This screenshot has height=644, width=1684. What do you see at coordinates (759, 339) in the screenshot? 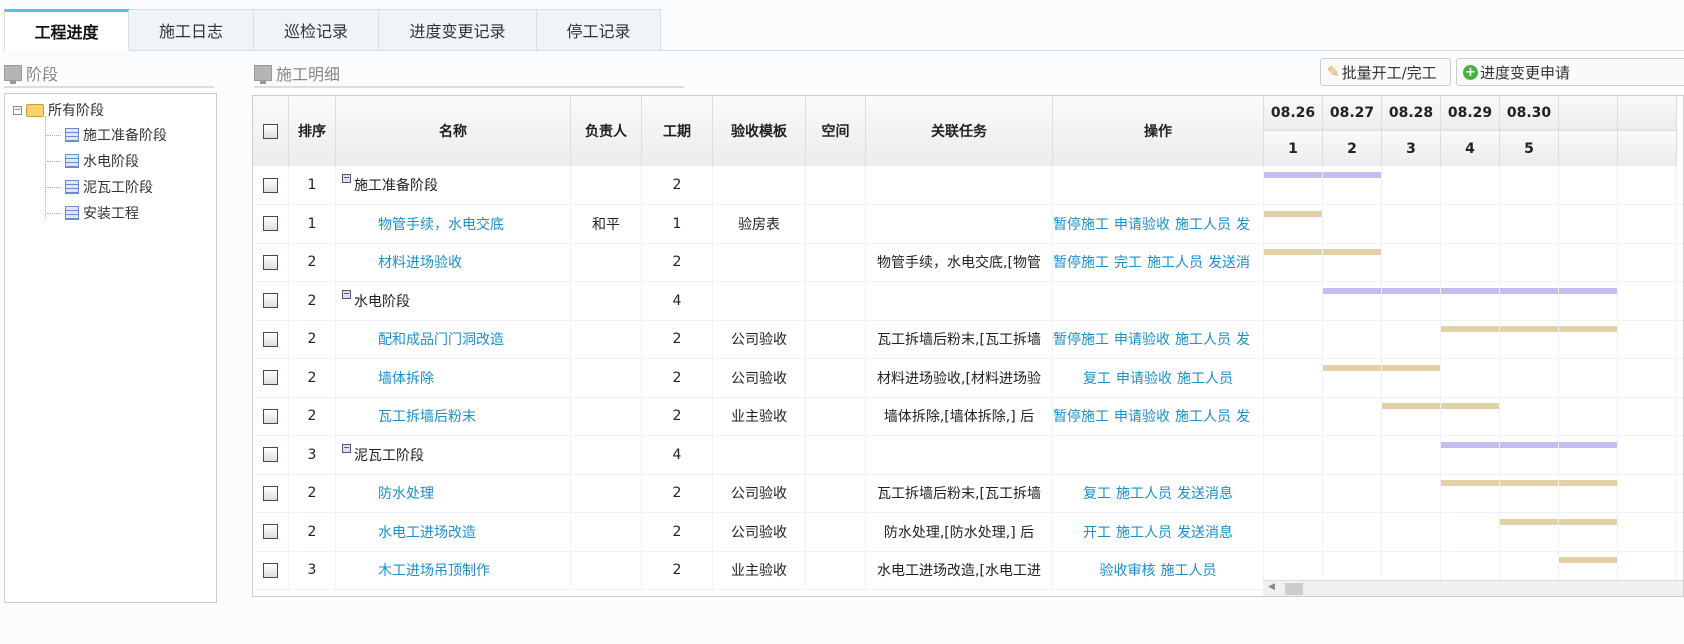
I see `template-cell: 公司验收` at bounding box center [759, 339].